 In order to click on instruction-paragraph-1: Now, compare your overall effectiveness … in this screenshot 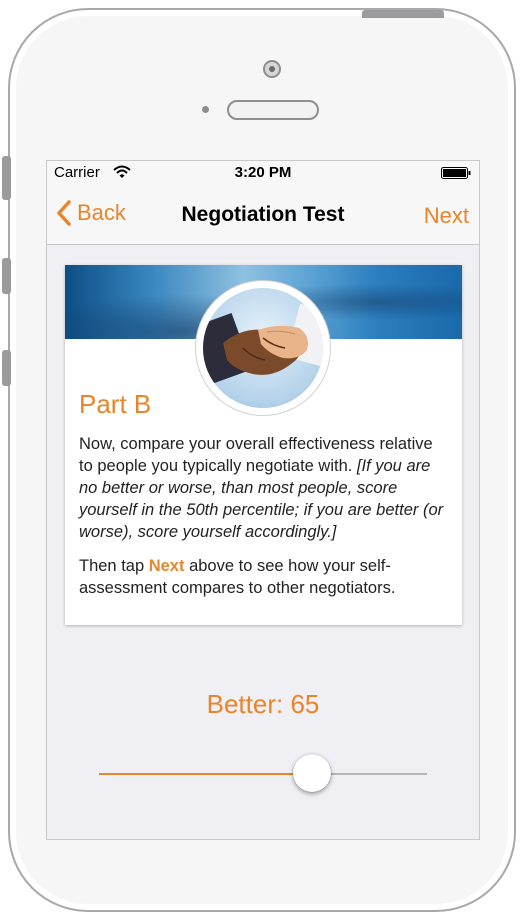, I will do `click(261, 488)`.